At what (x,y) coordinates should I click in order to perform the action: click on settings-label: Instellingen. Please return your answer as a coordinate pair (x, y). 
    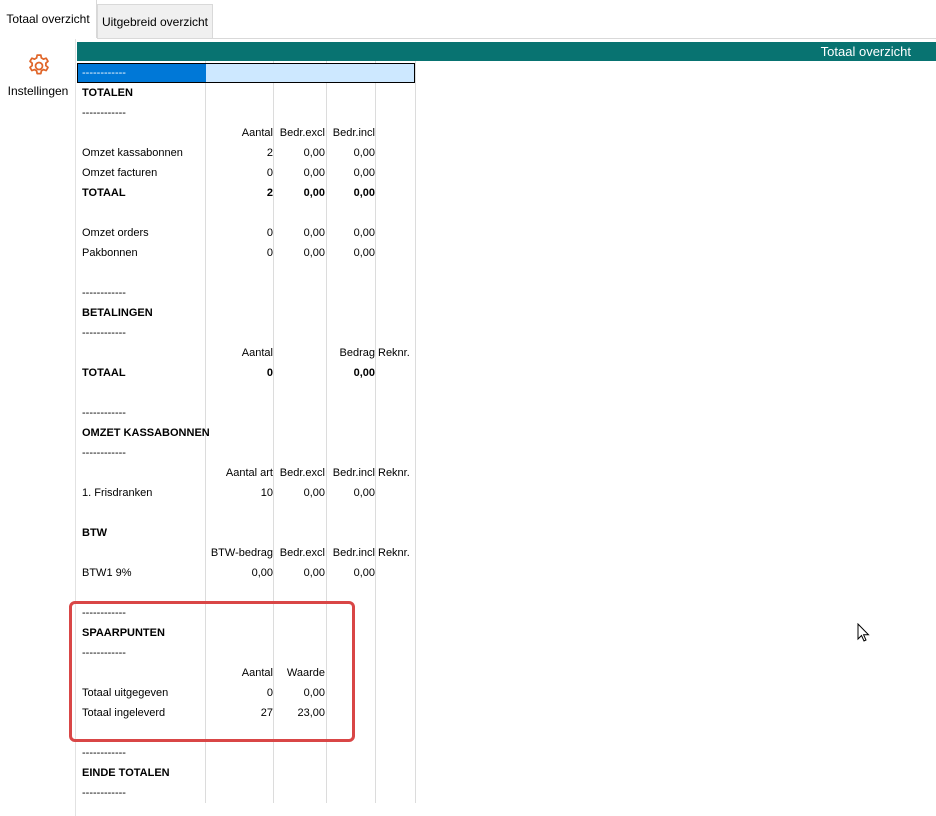
    Looking at the image, I should click on (38, 91).